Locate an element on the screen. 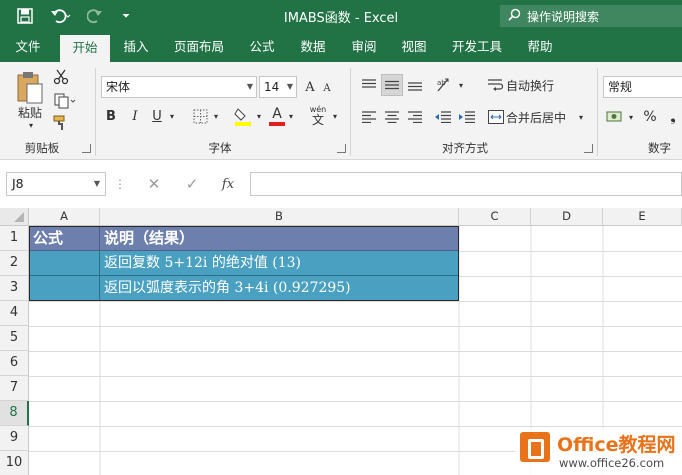 The height and width of the screenshot is (475, 682). copy-icon is located at coordinates (65, 101).